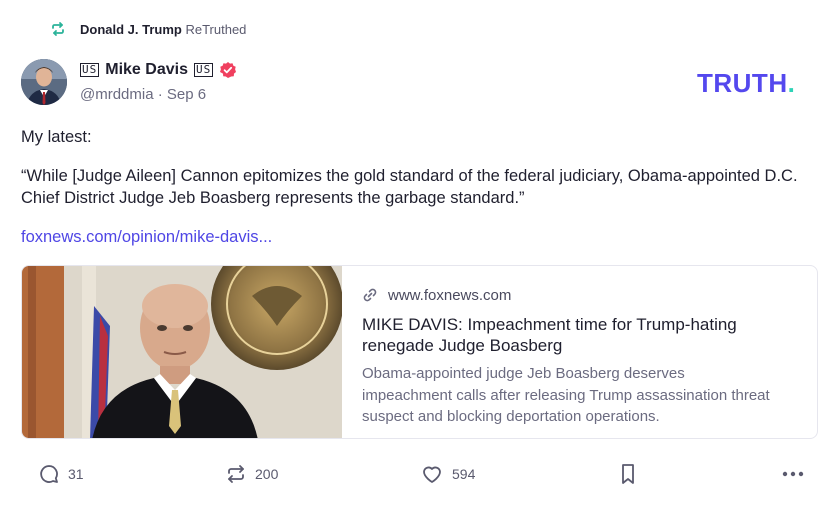 Image resolution: width=840 pixels, height=510 pixels. Describe the element at coordinates (76, 474) in the screenshot. I see `reply-count: 31` at that location.